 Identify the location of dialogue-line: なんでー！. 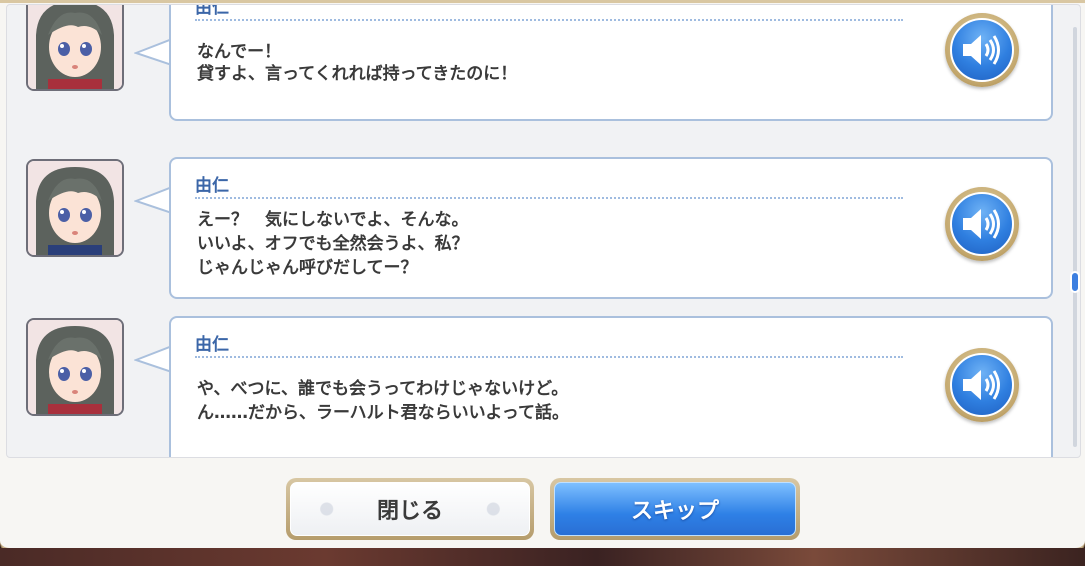
(239, 52).